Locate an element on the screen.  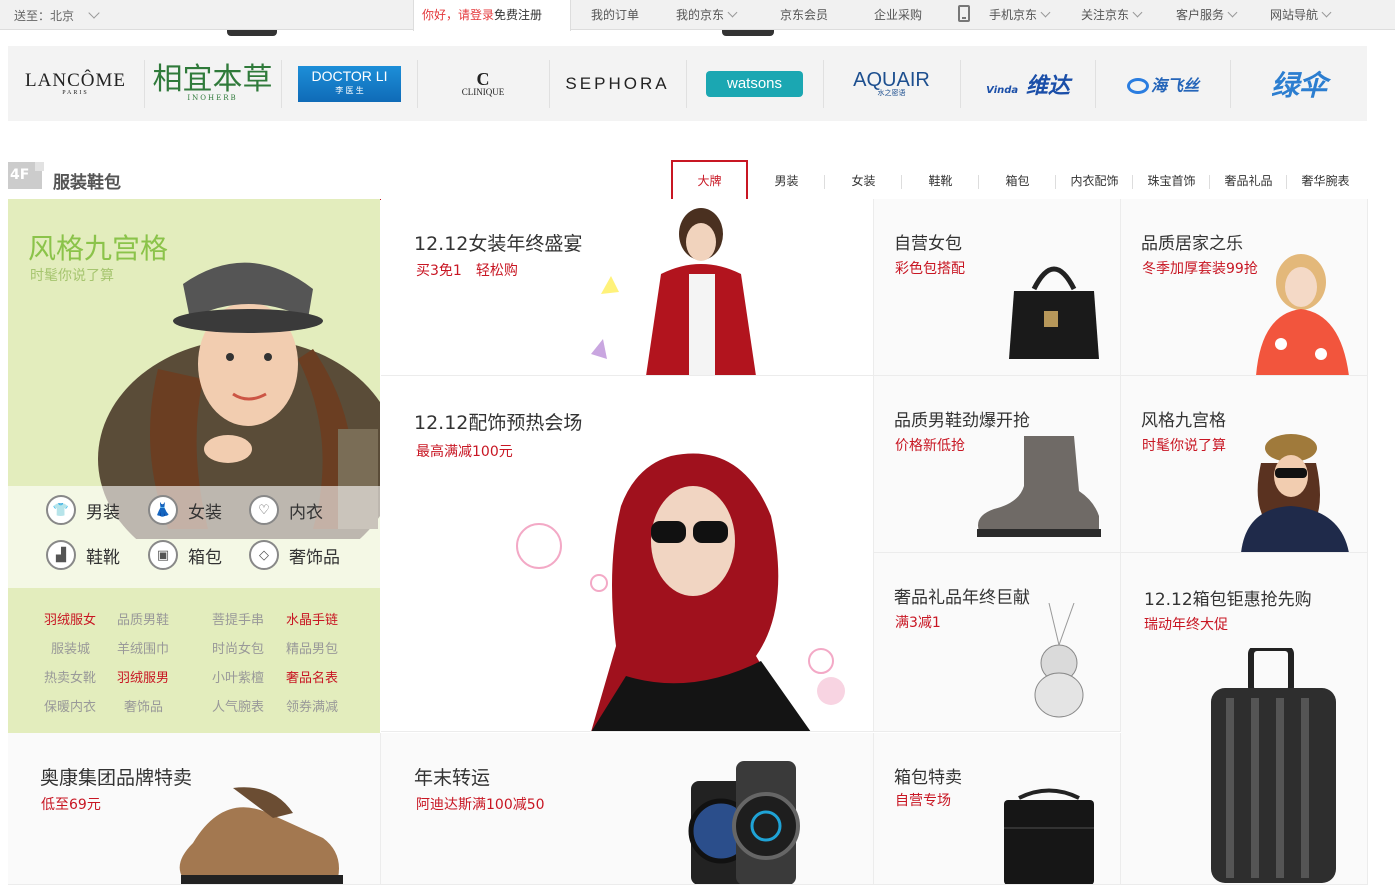
brand-inoherb: 相宜本草 INOHERB is located at coordinates (212, 83).